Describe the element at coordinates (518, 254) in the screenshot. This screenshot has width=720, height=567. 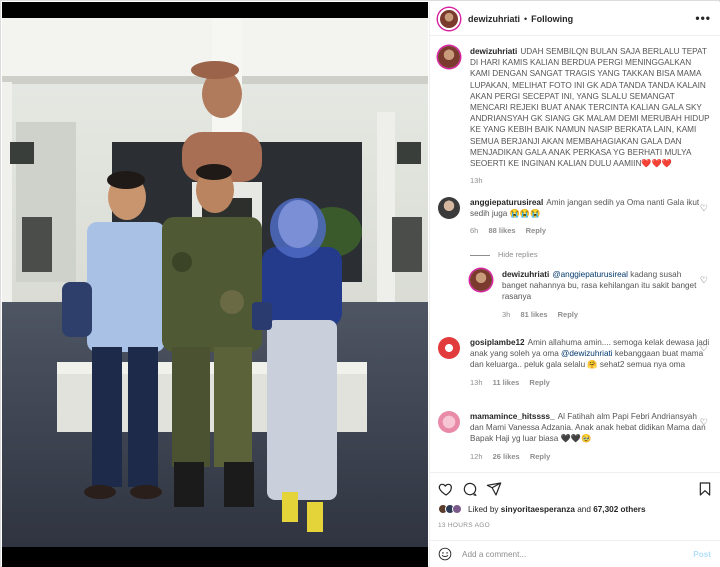
I see `hide-replies-label: Hide replies` at that location.